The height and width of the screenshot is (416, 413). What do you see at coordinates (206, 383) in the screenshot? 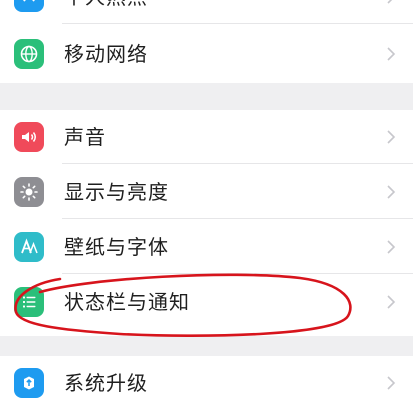
I see `settings-item-system-update: 系统升级` at bounding box center [206, 383].